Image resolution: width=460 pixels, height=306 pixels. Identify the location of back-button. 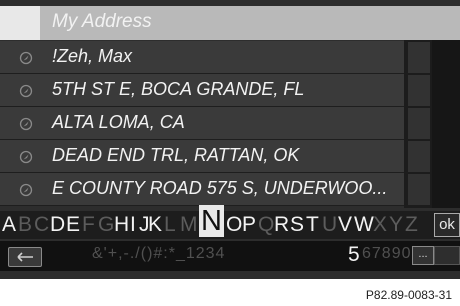
(25, 257).